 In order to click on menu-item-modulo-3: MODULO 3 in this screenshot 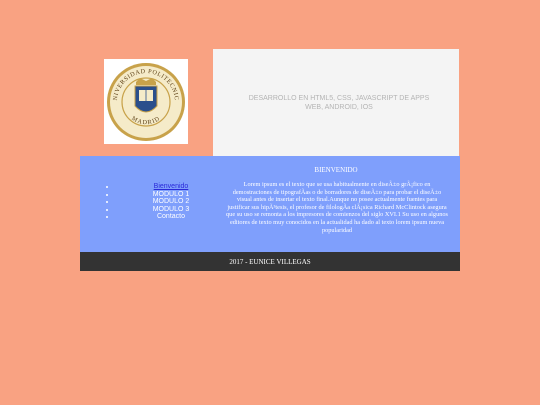, I will do `click(171, 210)`.